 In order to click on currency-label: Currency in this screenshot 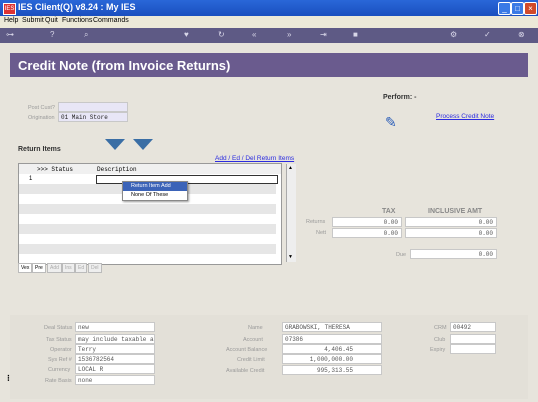, I will do `click(59, 370)`.